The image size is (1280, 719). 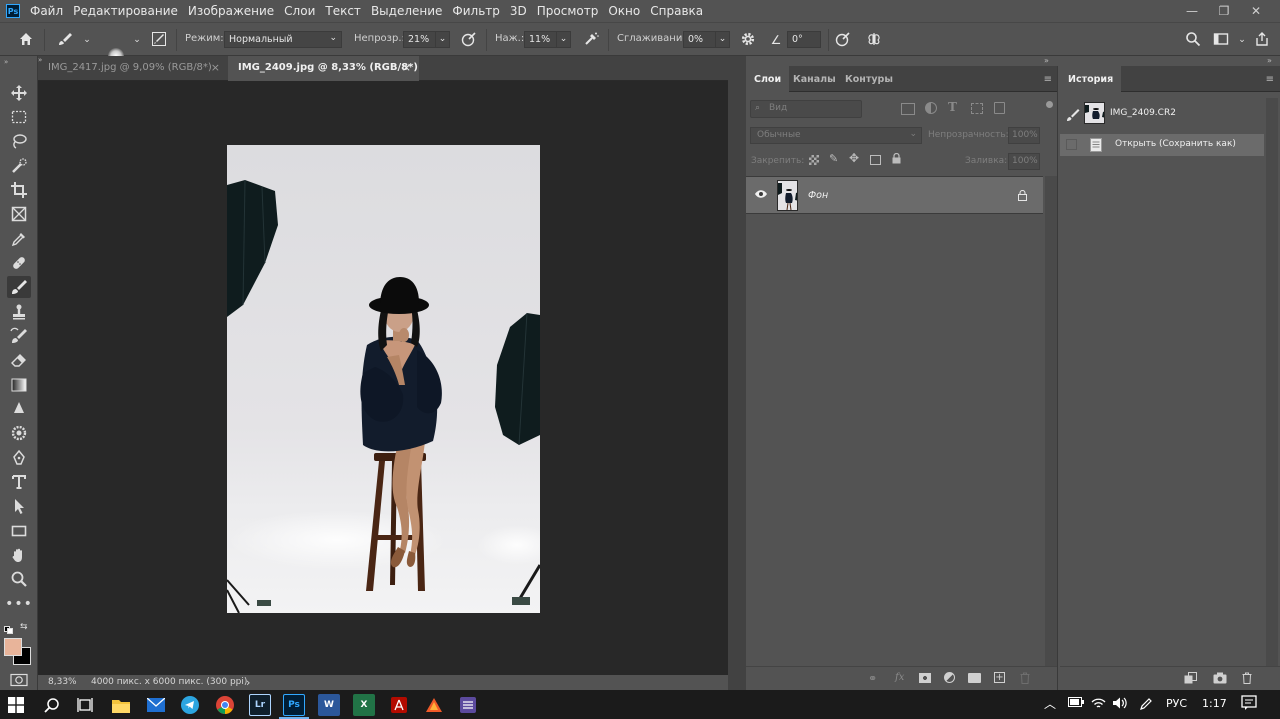 What do you see at coordinates (294, 705) in the screenshot?
I see `photoshop-icon: Ps` at bounding box center [294, 705].